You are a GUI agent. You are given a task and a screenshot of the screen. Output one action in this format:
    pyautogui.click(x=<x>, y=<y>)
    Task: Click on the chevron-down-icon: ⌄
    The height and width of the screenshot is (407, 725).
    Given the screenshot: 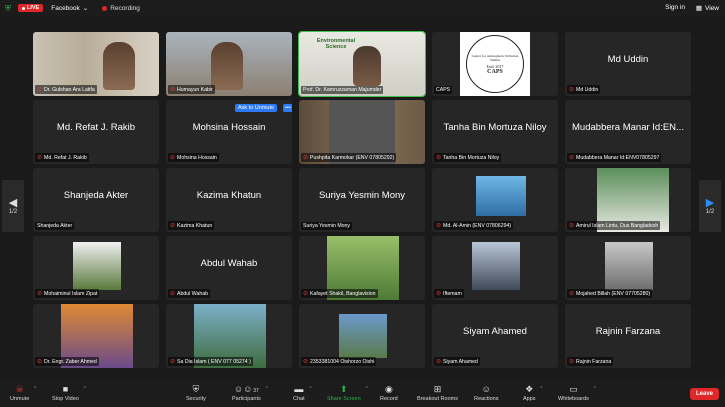 What is the action you would take?
    pyautogui.click(x=85, y=8)
    